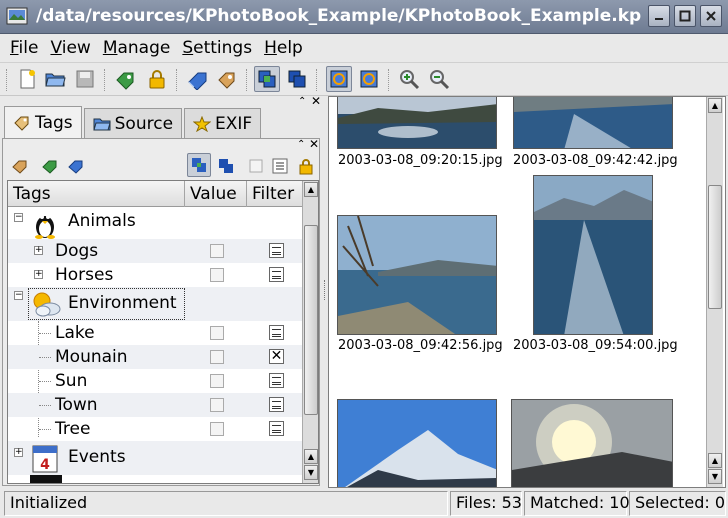 This screenshot has width=728, height=518. Describe the element at coordinates (223, 123) in the screenshot. I see `tab-exif: EXIF` at that location.